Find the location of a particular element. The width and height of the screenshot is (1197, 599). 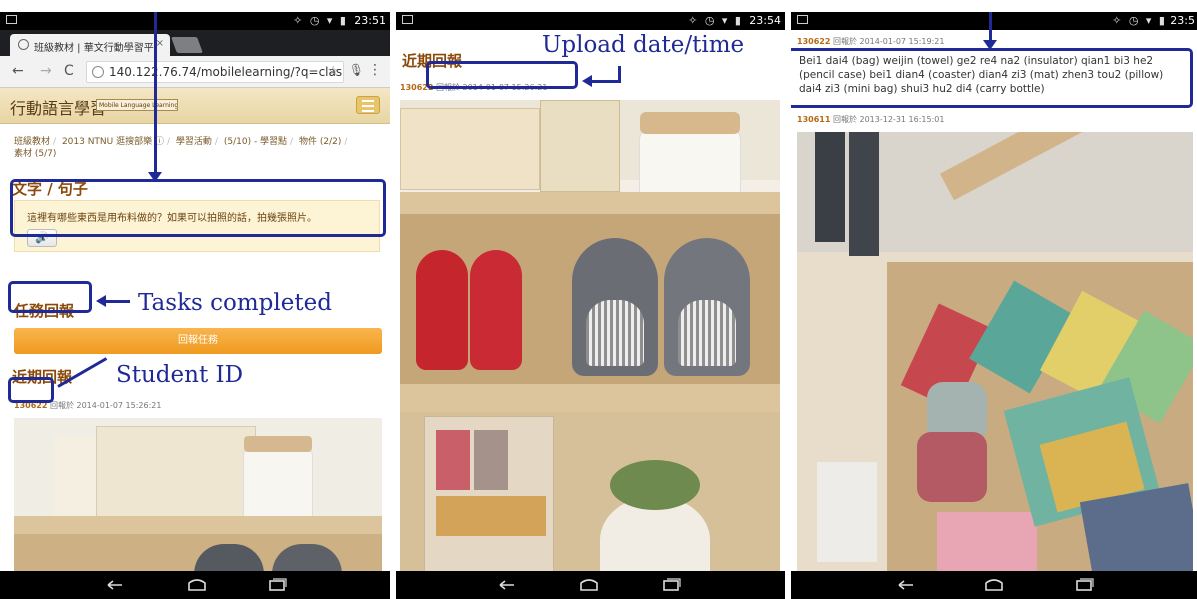

report-meta: 130611 回報於 2013-12-31 16:15:01 is located at coordinates (870, 119).